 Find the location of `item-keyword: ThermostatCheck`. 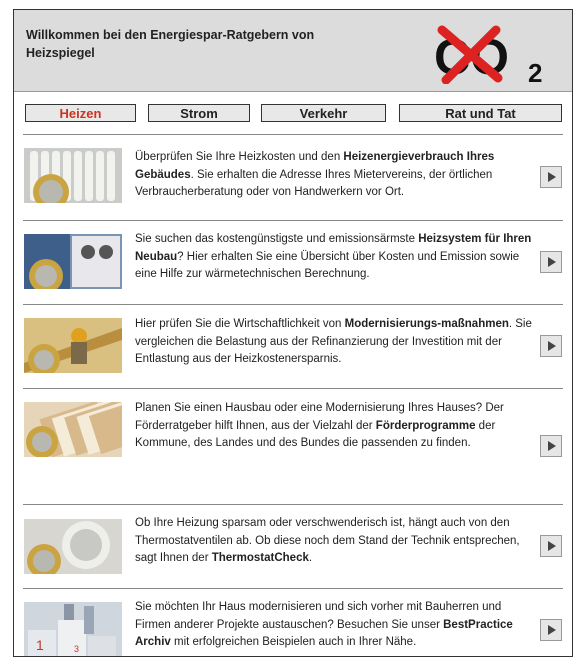

item-keyword: ThermostatCheck is located at coordinates (260, 558).